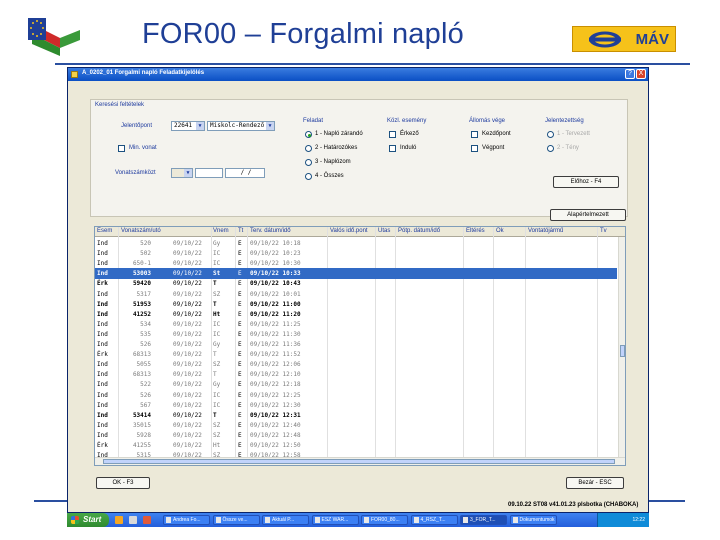  Describe the element at coordinates (135, 173) in the screenshot. I see `train-number-label: Vonatszámközt` at that location.